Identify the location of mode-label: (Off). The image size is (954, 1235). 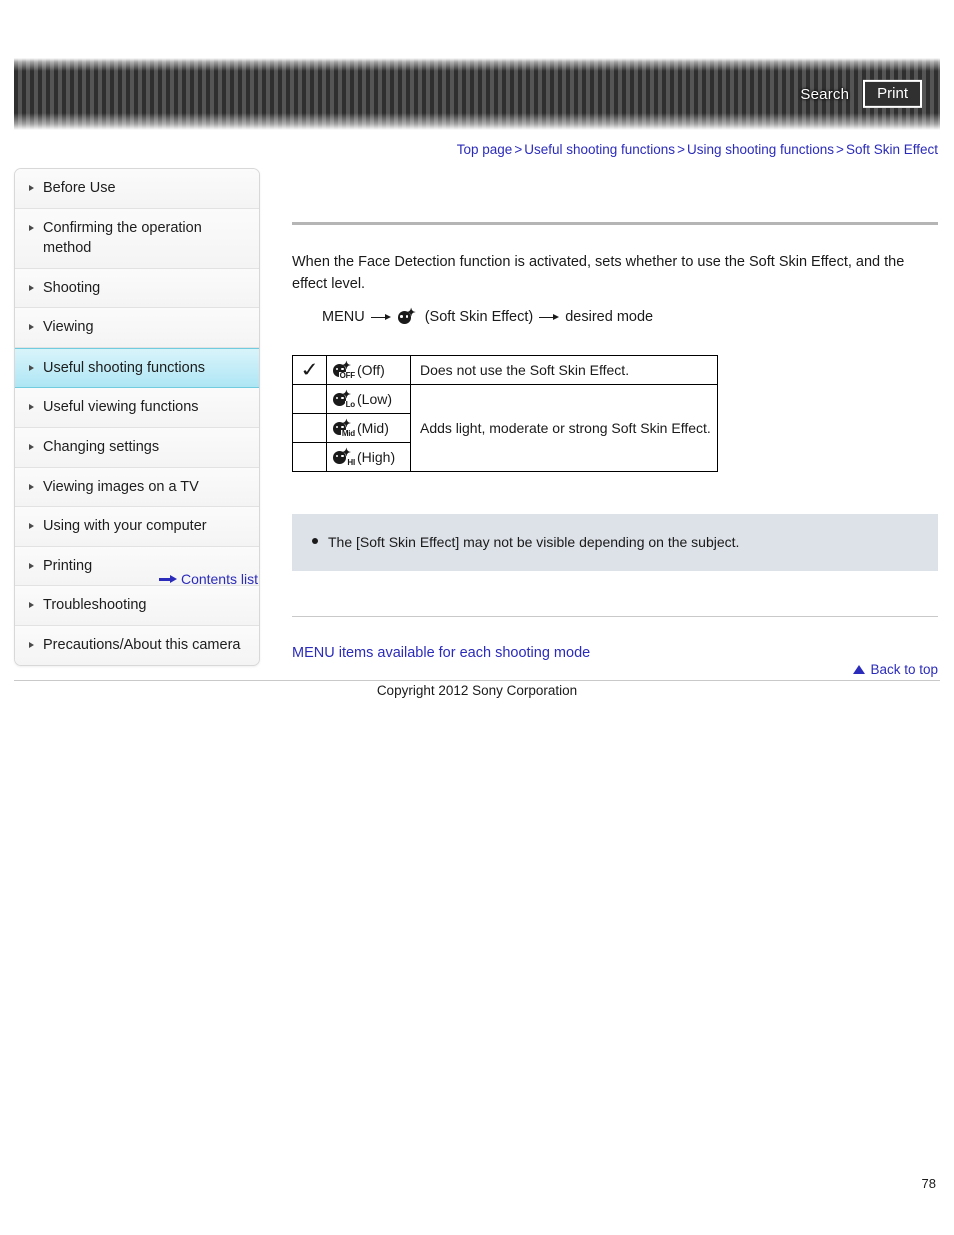
(371, 370).